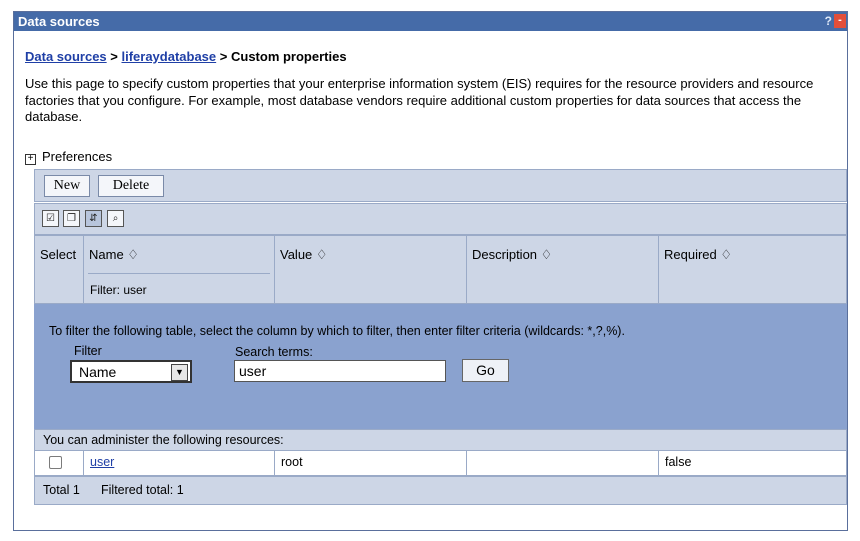 This screenshot has width=860, height=541. Describe the element at coordinates (179, 463) in the screenshot. I see `row-name-cell: user` at that location.